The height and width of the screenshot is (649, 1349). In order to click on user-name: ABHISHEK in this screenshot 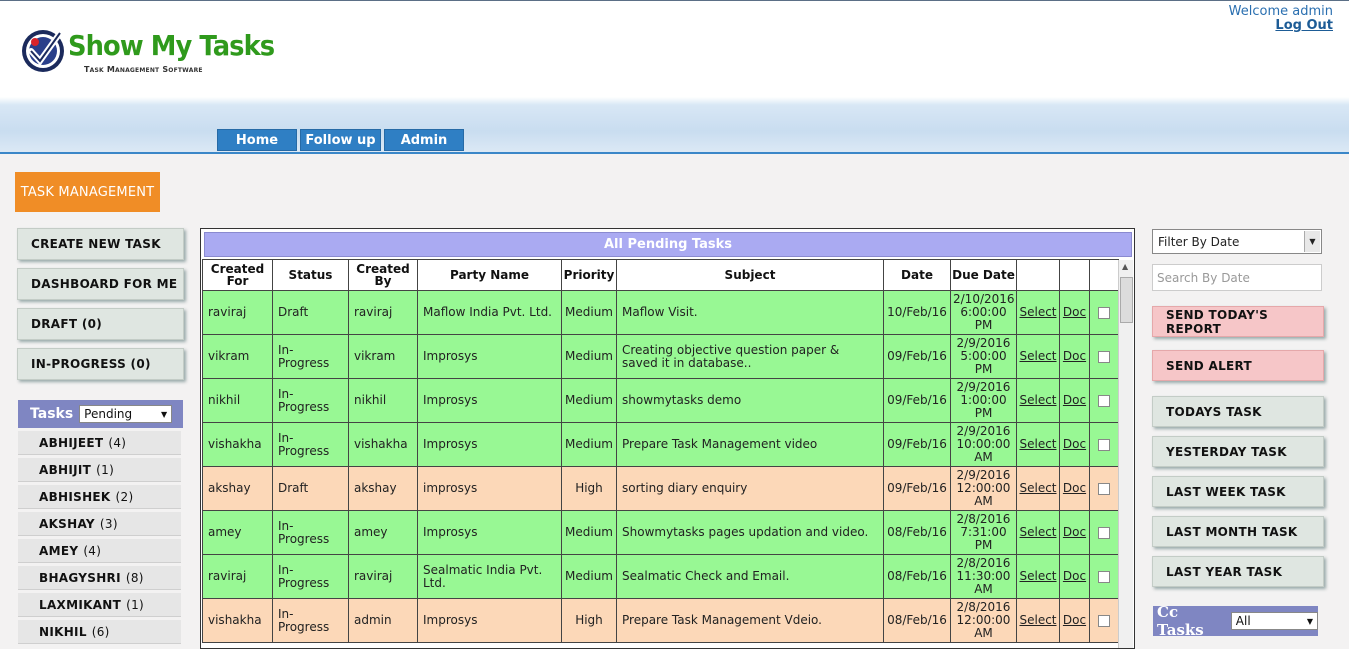, I will do `click(75, 496)`.